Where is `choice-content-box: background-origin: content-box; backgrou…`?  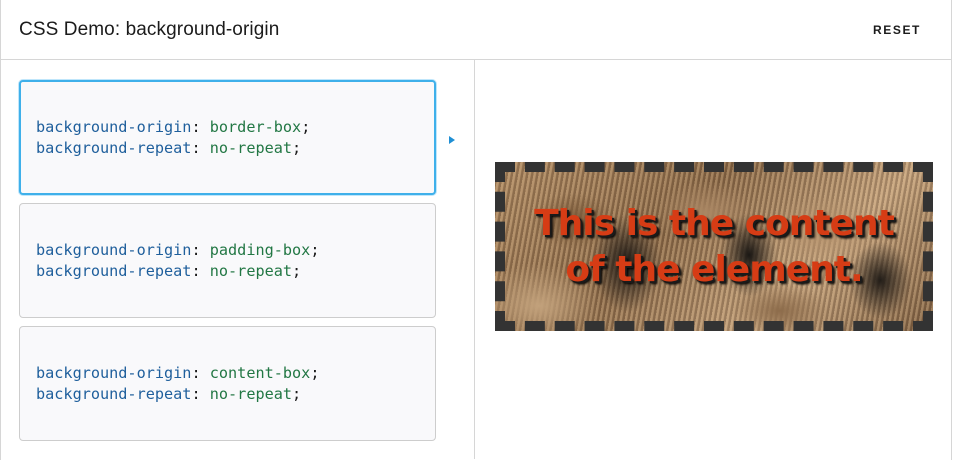 choice-content-box: background-origin: content-box; backgrou… is located at coordinates (227, 383).